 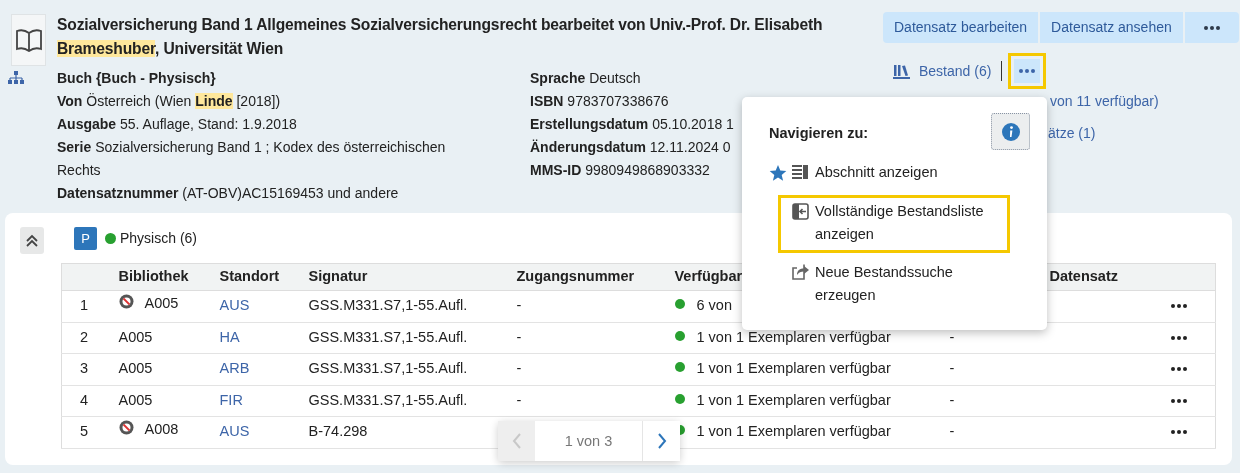 What do you see at coordinates (28, 40) in the screenshot?
I see `book-icon` at bounding box center [28, 40].